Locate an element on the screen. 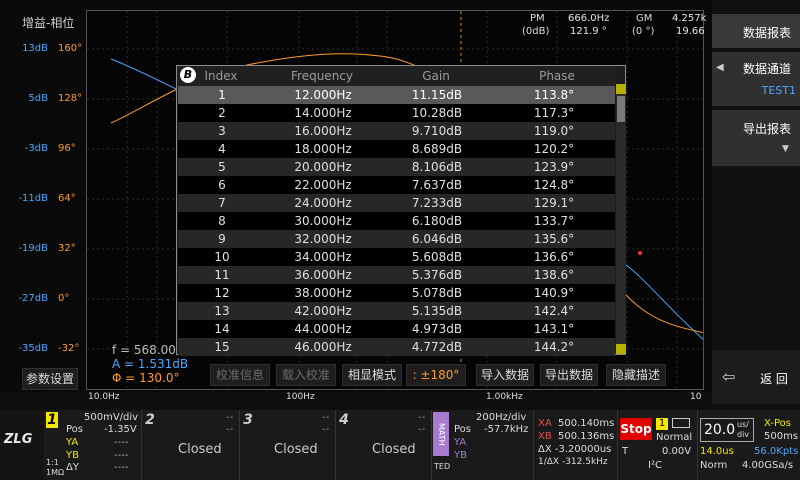 The width and height of the screenshot is (800, 480). cell-index: 7 is located at coordinates (222, 203).